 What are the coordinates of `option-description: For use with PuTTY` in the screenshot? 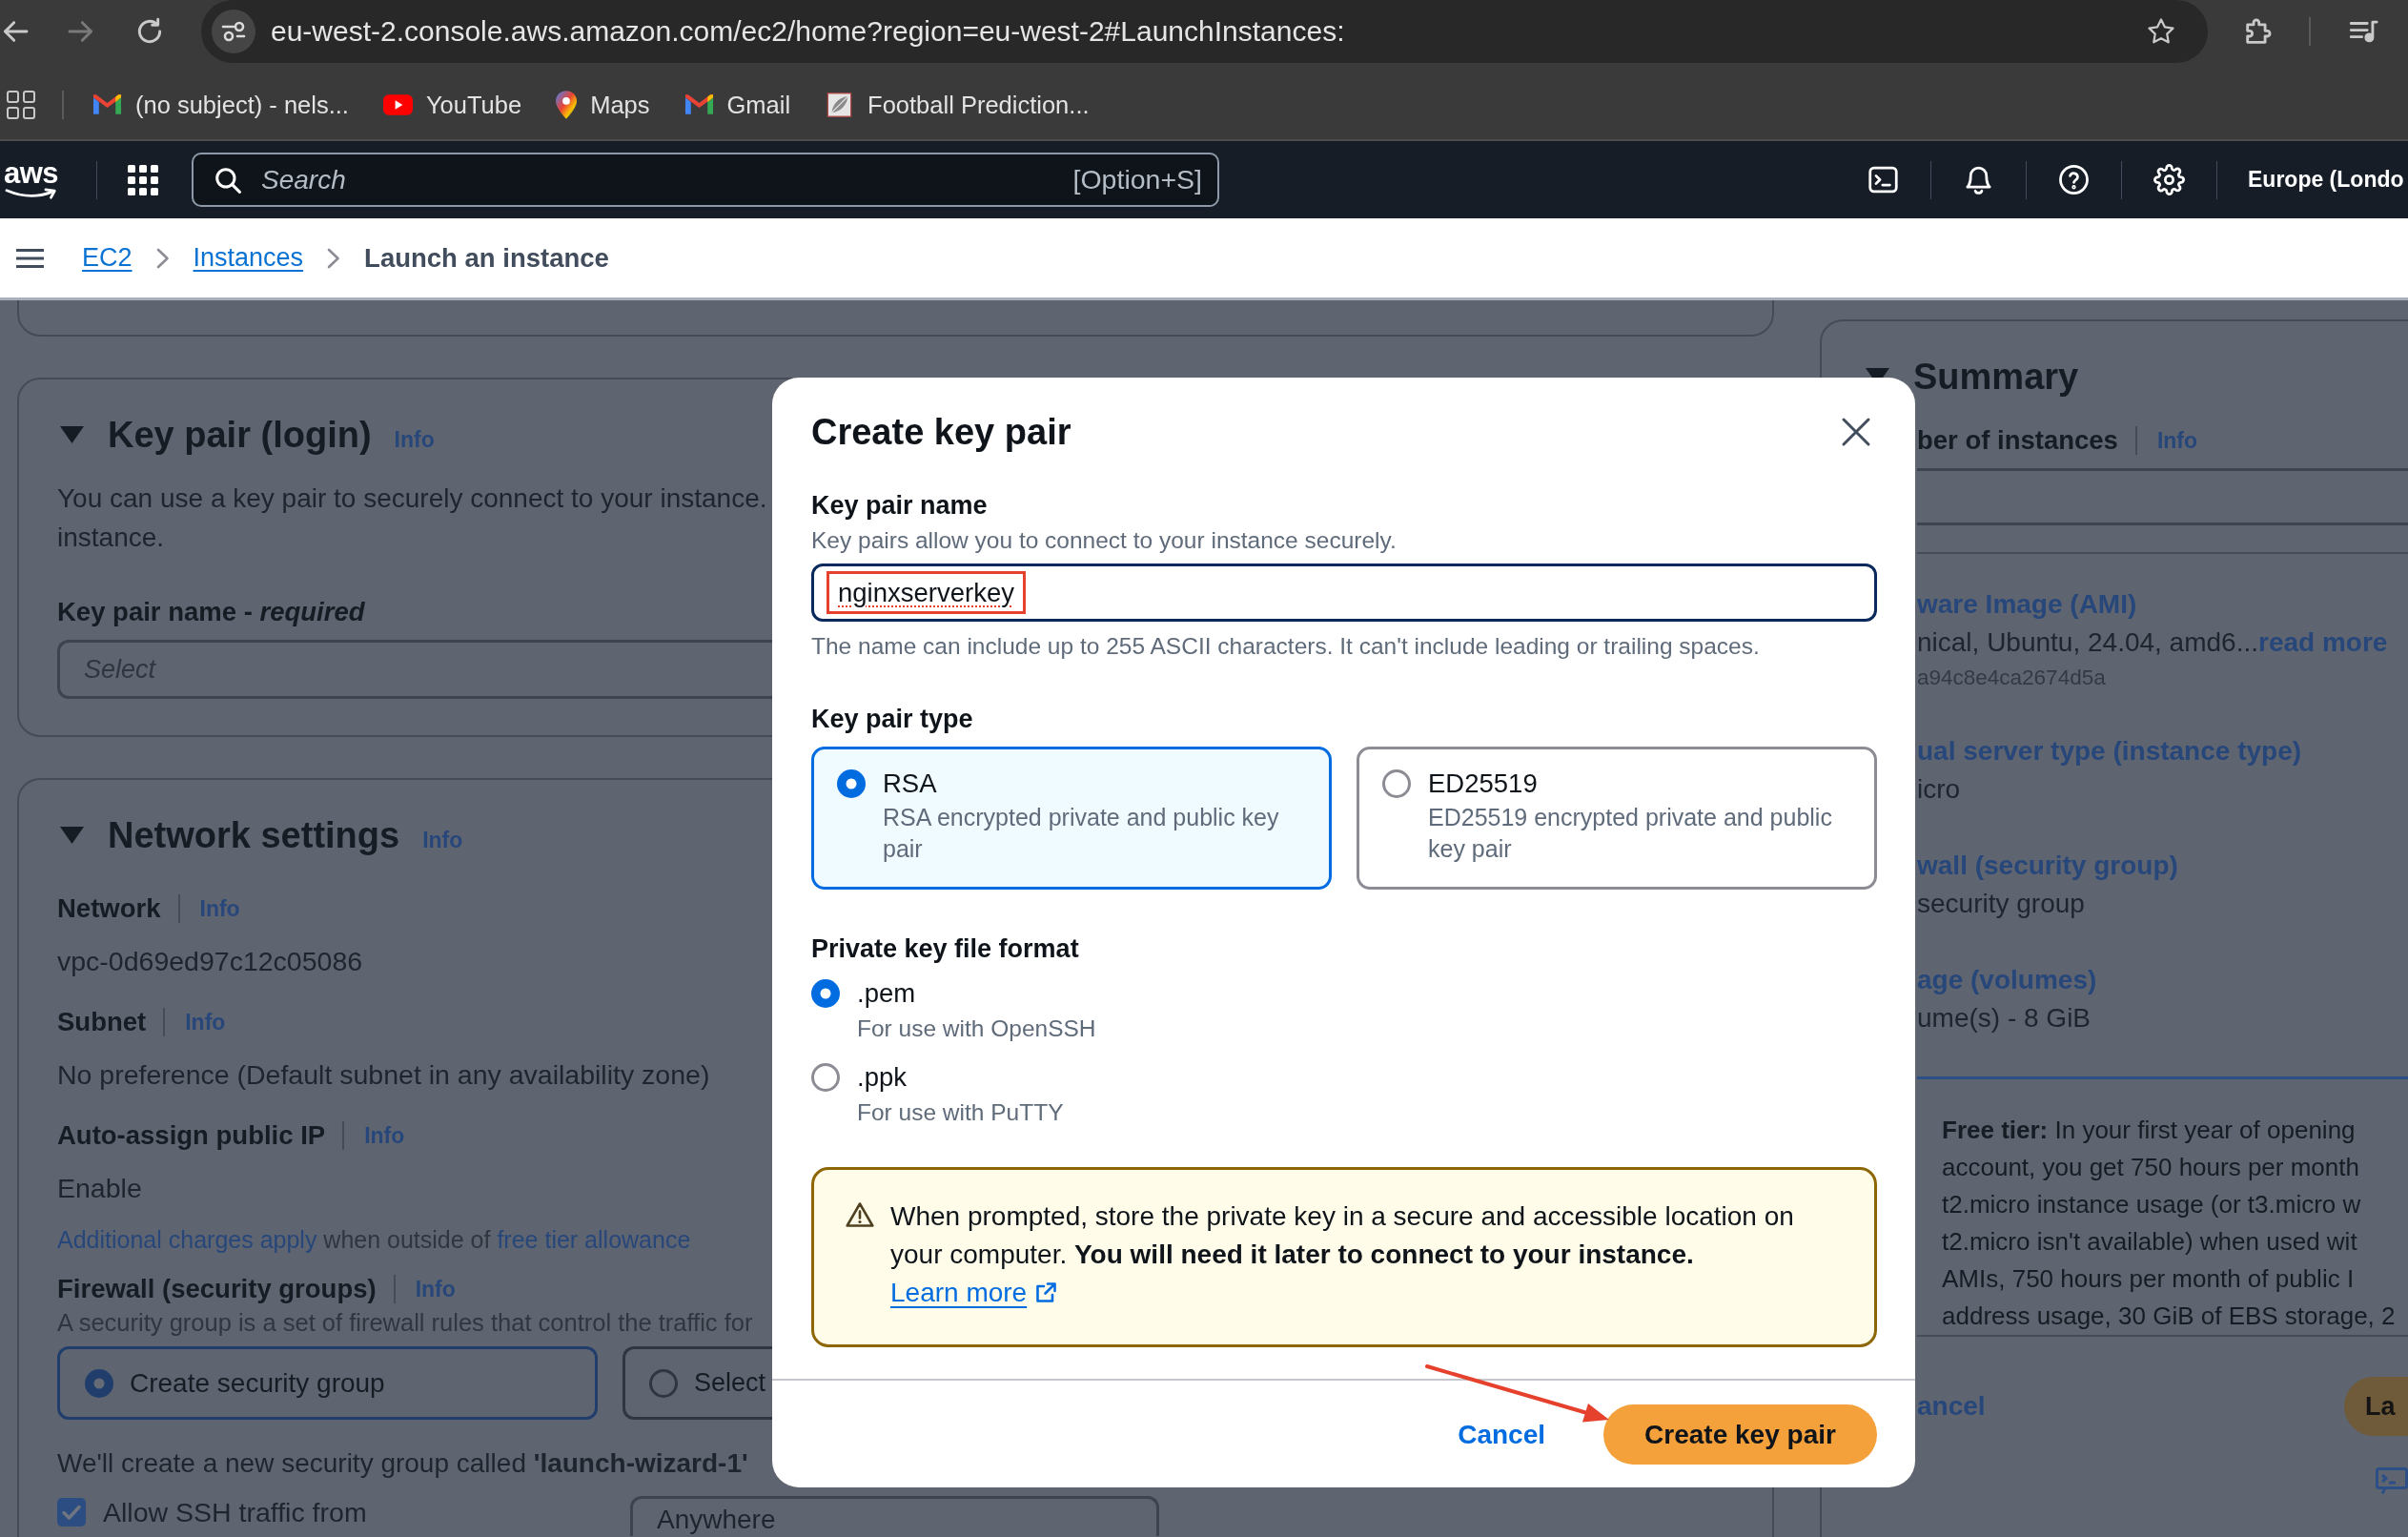 It's located at (960, 1112).